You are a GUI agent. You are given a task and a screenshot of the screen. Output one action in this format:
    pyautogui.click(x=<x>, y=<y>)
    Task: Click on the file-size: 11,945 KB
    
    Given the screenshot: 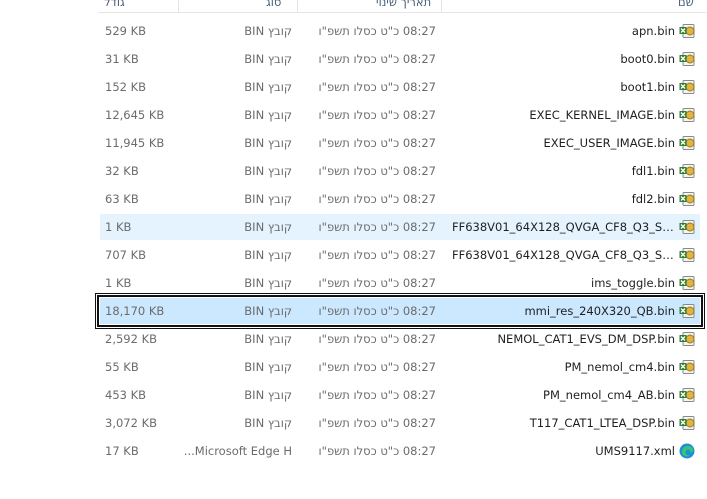 What is the action you would take?
    pyautogui.click(x=135, y=143)
    